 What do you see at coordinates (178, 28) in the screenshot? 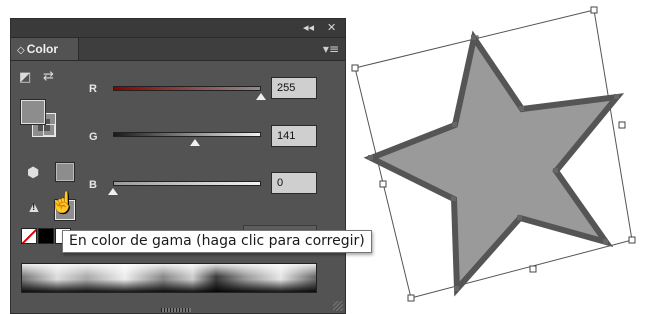
I see `panel-titlebar: ◂◂ ✕` at bounding box center [178, 28].